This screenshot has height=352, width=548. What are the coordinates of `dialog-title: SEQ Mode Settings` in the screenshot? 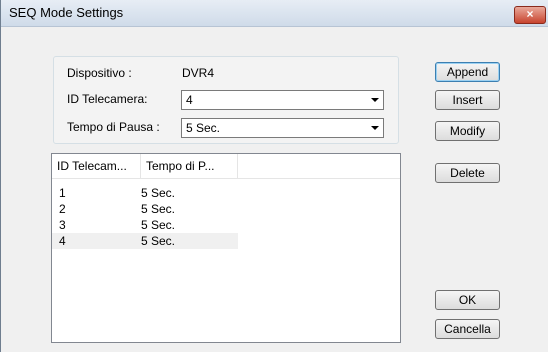 It's located at (66, 12).